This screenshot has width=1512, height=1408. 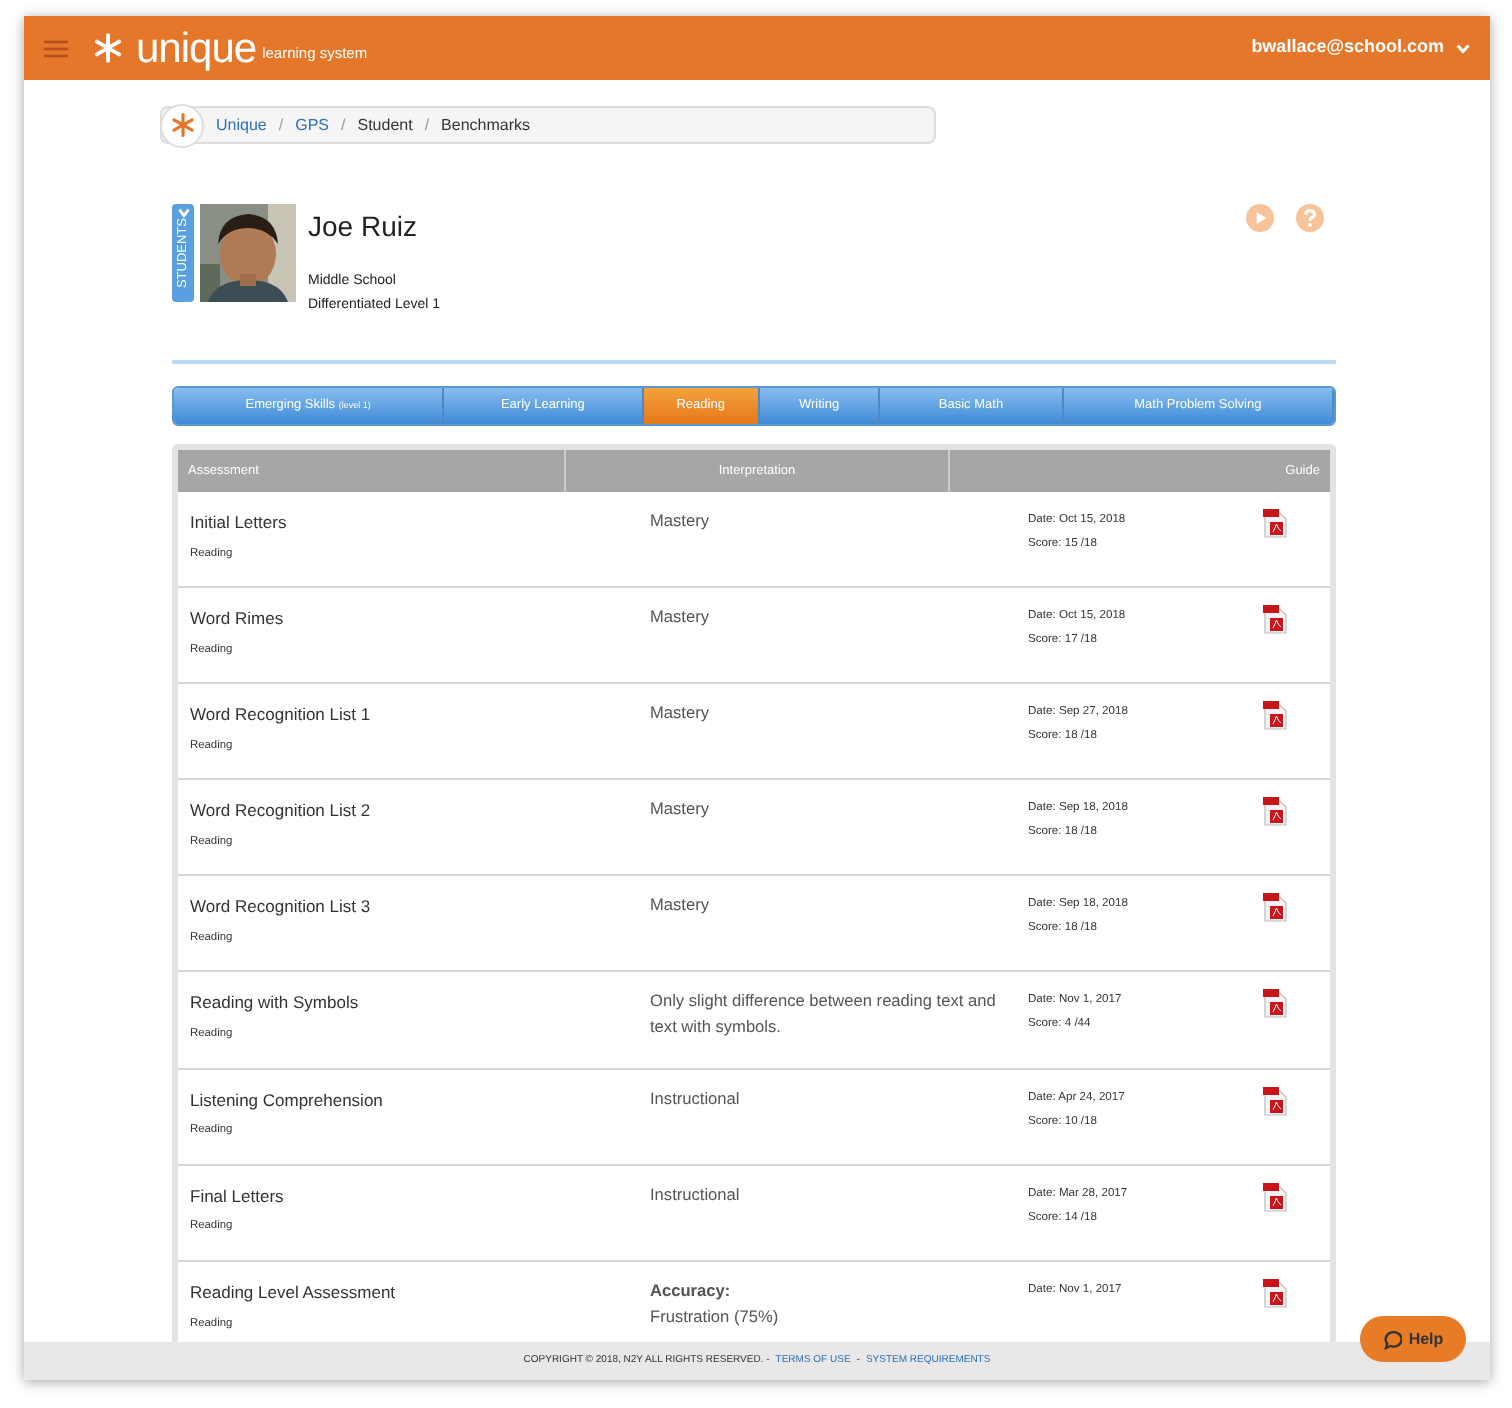 What do you see at coordinates (691, 1290) in the screenshot?
I see `interpretation-text: Accuracy:` at bounding box center [691, 1290].